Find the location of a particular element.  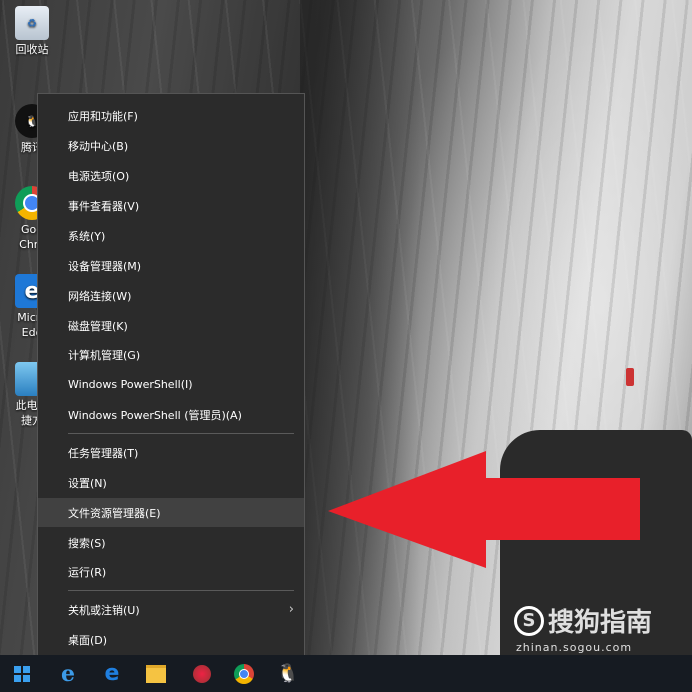

edge-icon: e is located at coordinates (112, 673).